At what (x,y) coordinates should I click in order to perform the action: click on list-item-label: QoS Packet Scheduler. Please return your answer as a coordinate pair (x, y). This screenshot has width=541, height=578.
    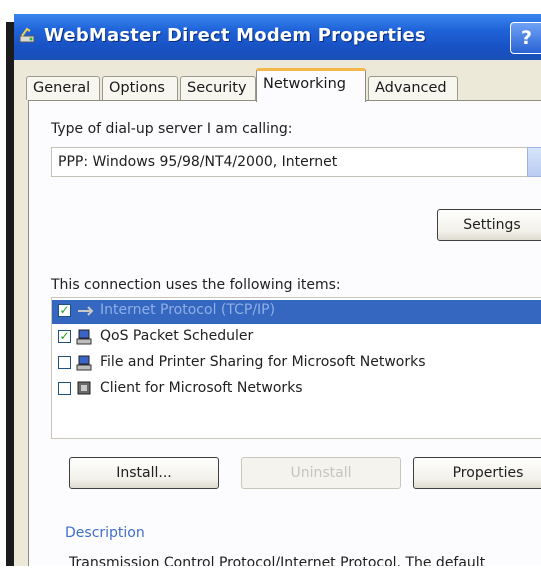
    Looking at the image, I should click on (177, 336).